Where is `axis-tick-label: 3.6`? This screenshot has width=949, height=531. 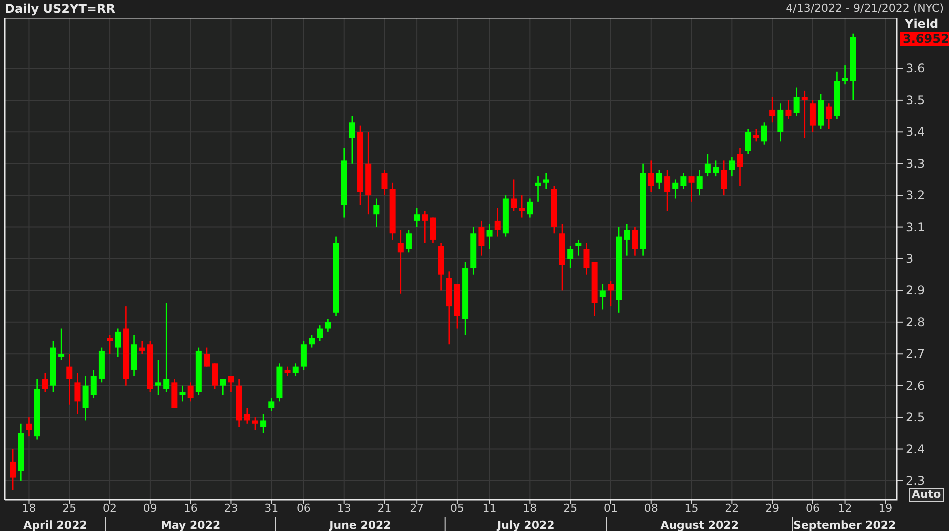
axis-tick-label: 3.6 is located at coordinates (916, 69).